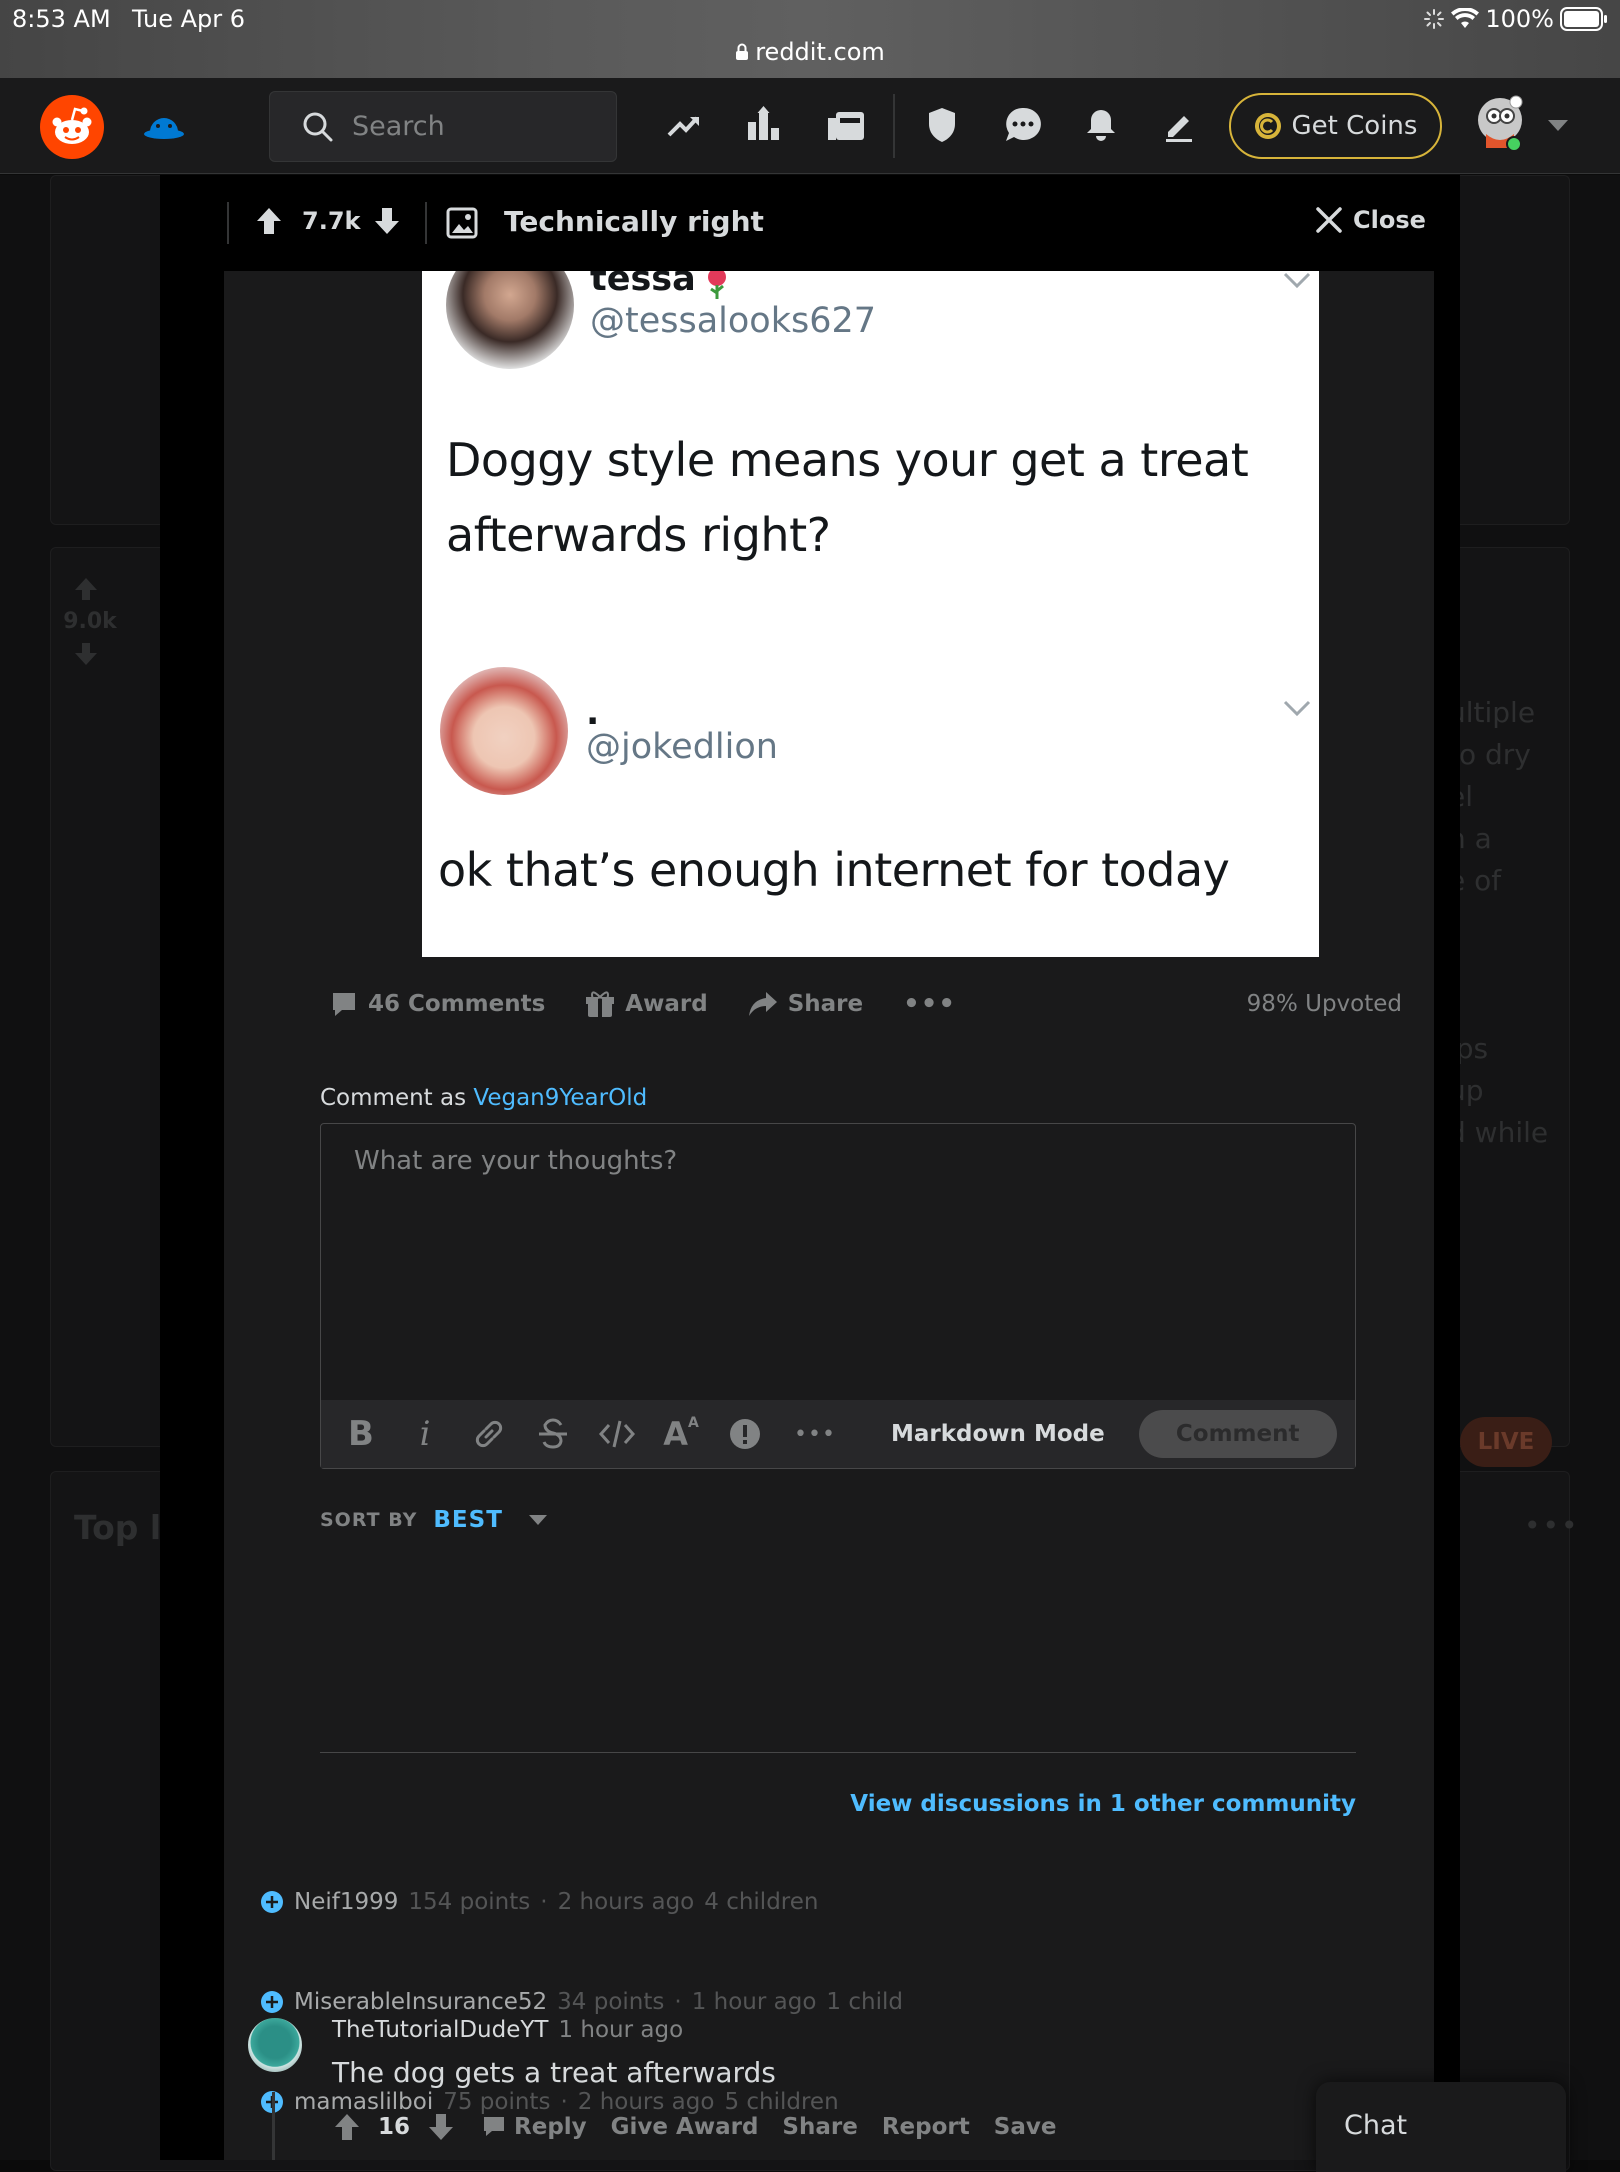 The height and width of the screenshot is (2172, 1620). I want to click on image-post-icon, so click(462, 223).